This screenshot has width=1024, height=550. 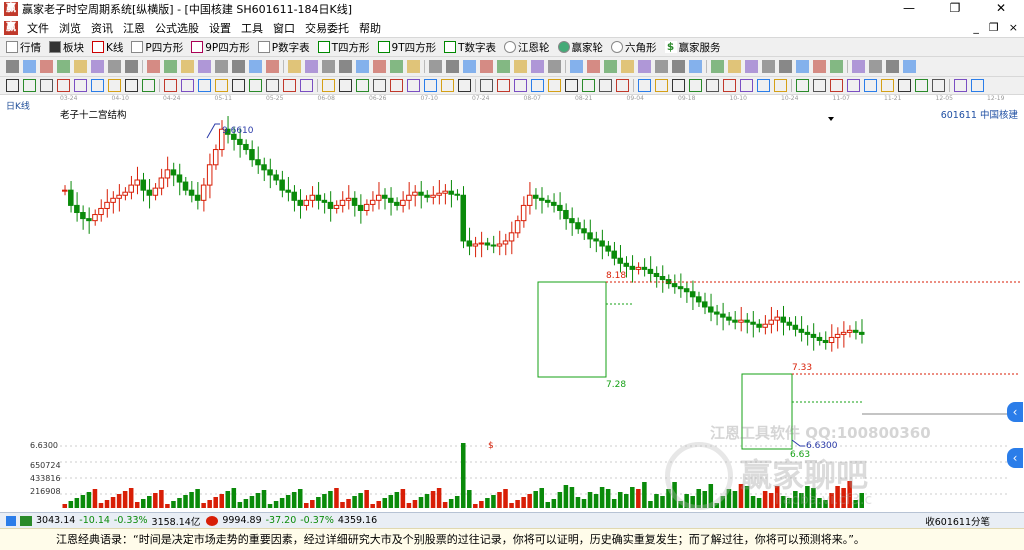 What do you see at coordinates (527, 47) in the screenshot?
I see `tb-gann-wheel: 江恩轮` at bounding box center [527, 47].